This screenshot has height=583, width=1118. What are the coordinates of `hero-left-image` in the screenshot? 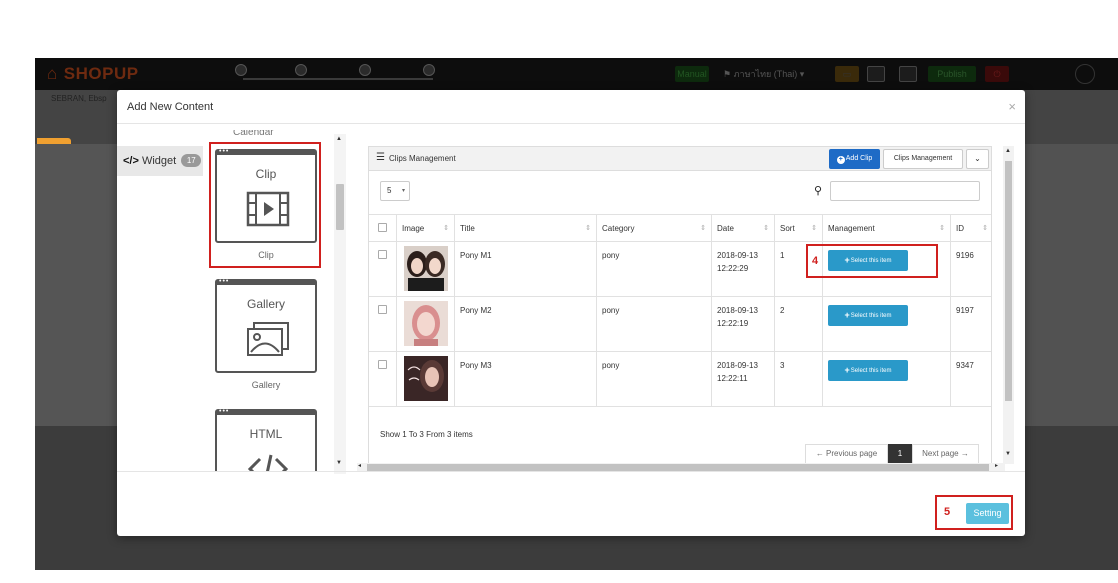 It's located at (76, 285).